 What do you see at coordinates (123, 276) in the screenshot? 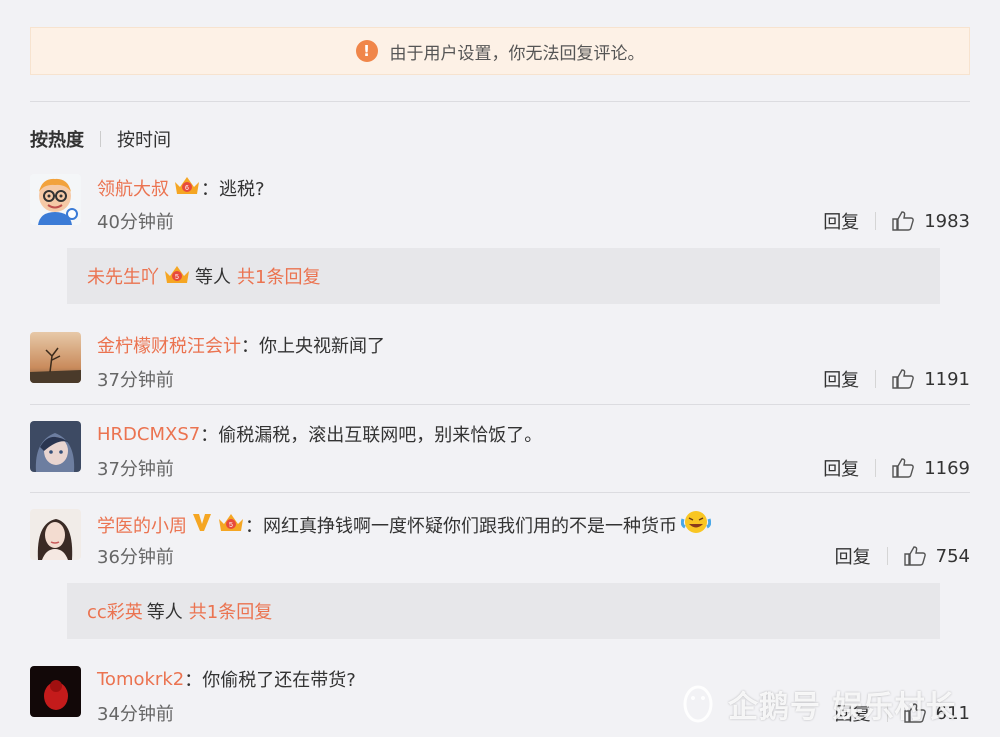
I see `sub-reply-user: 未先生吖` at bounding box center [123, 276].